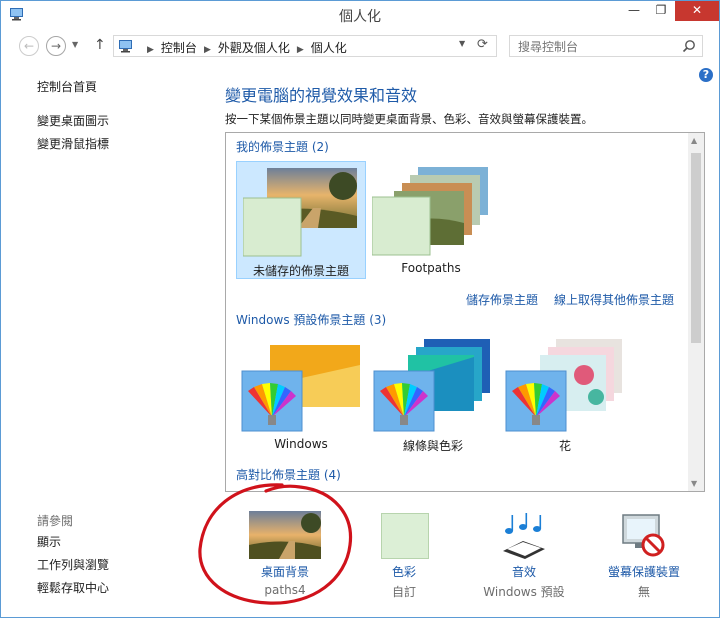 The width and height of the screenshot is (720, 618). Describe the element at coordinates (321, 95) in the screenshot. I see `page-title: 變更電腦的視覺效果和音效` at that location.